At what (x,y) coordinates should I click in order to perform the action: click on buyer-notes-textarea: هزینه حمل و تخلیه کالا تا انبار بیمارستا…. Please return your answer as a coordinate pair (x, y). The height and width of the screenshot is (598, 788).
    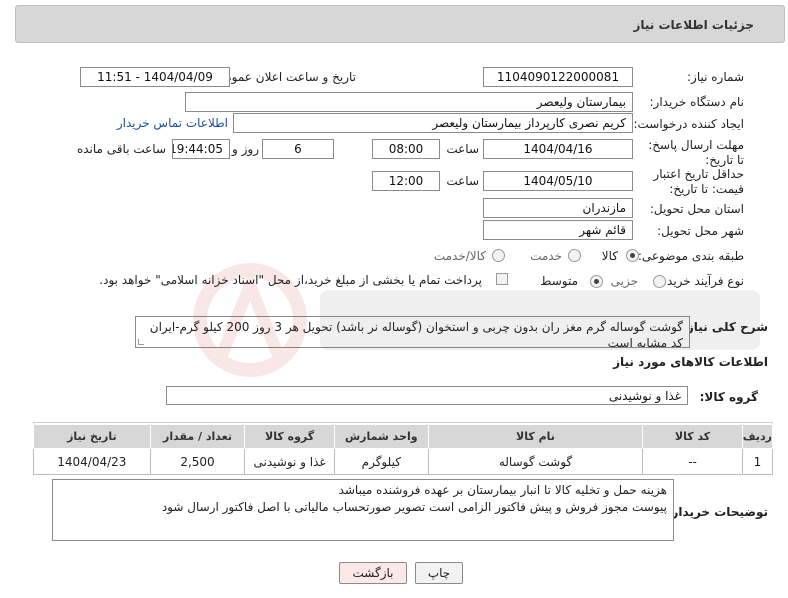
    Looking at the image, I should click on (363, 510).